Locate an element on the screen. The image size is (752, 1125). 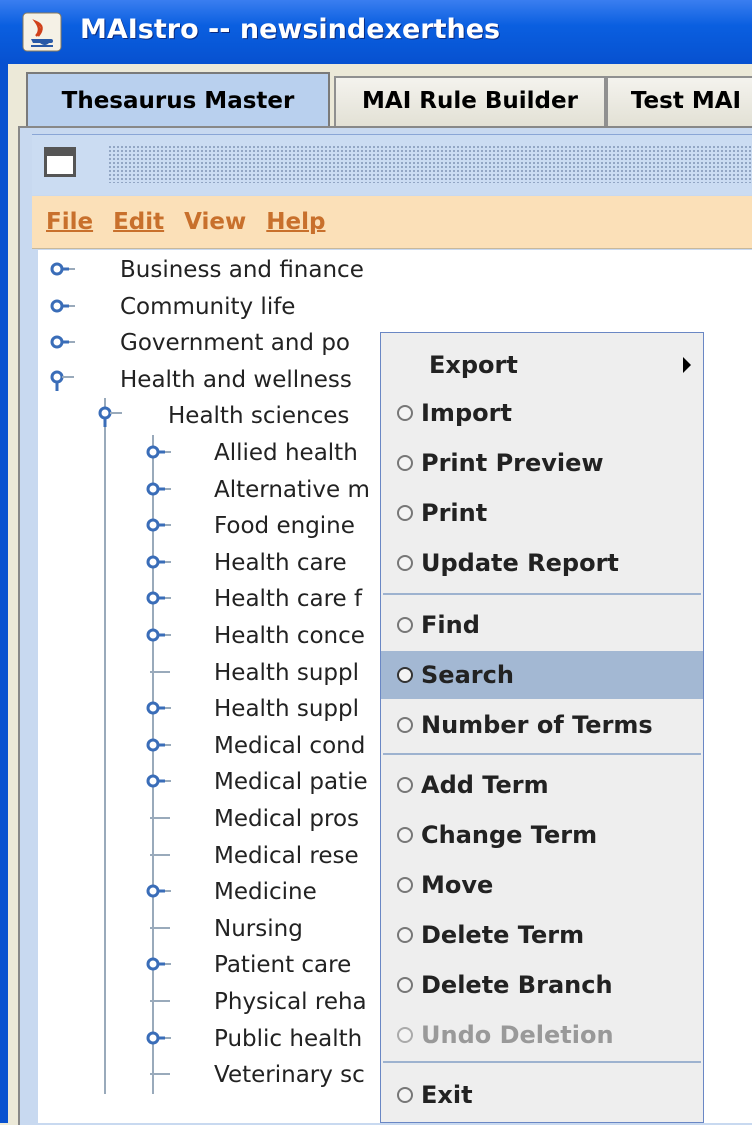
menu-item-label: Search is located at coordinates (467, 675).